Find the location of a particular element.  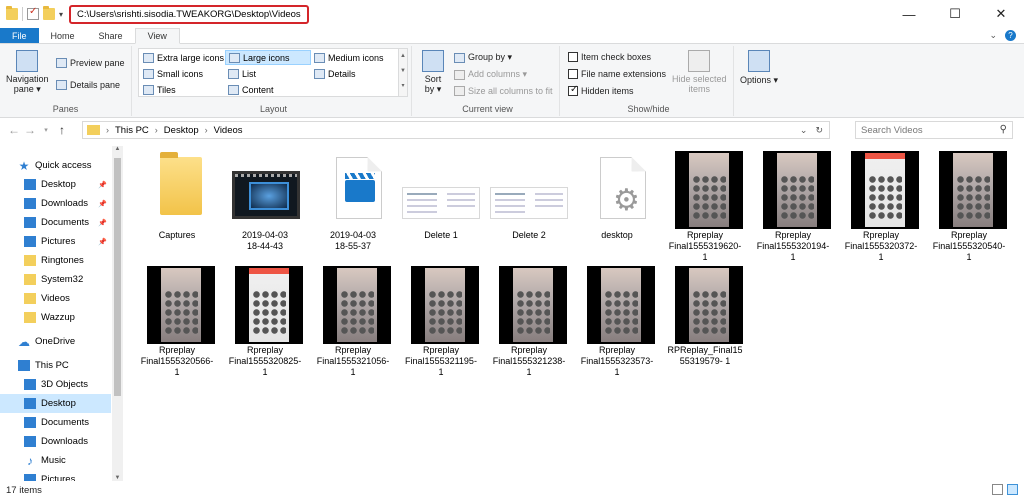

file-name-extensions-toggle: File name extensions is located at coordinates (617, 74).